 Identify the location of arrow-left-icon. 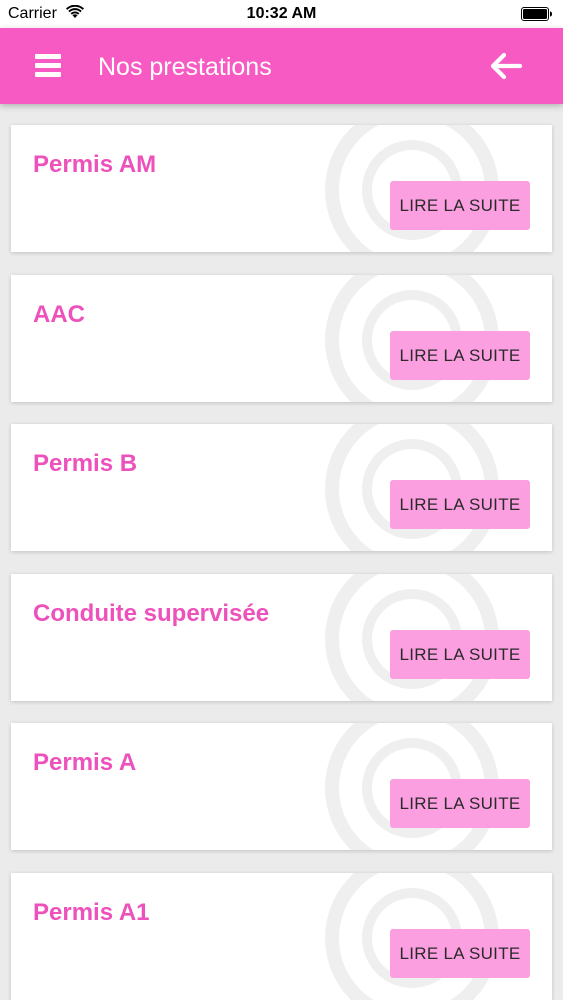
(506, 66).